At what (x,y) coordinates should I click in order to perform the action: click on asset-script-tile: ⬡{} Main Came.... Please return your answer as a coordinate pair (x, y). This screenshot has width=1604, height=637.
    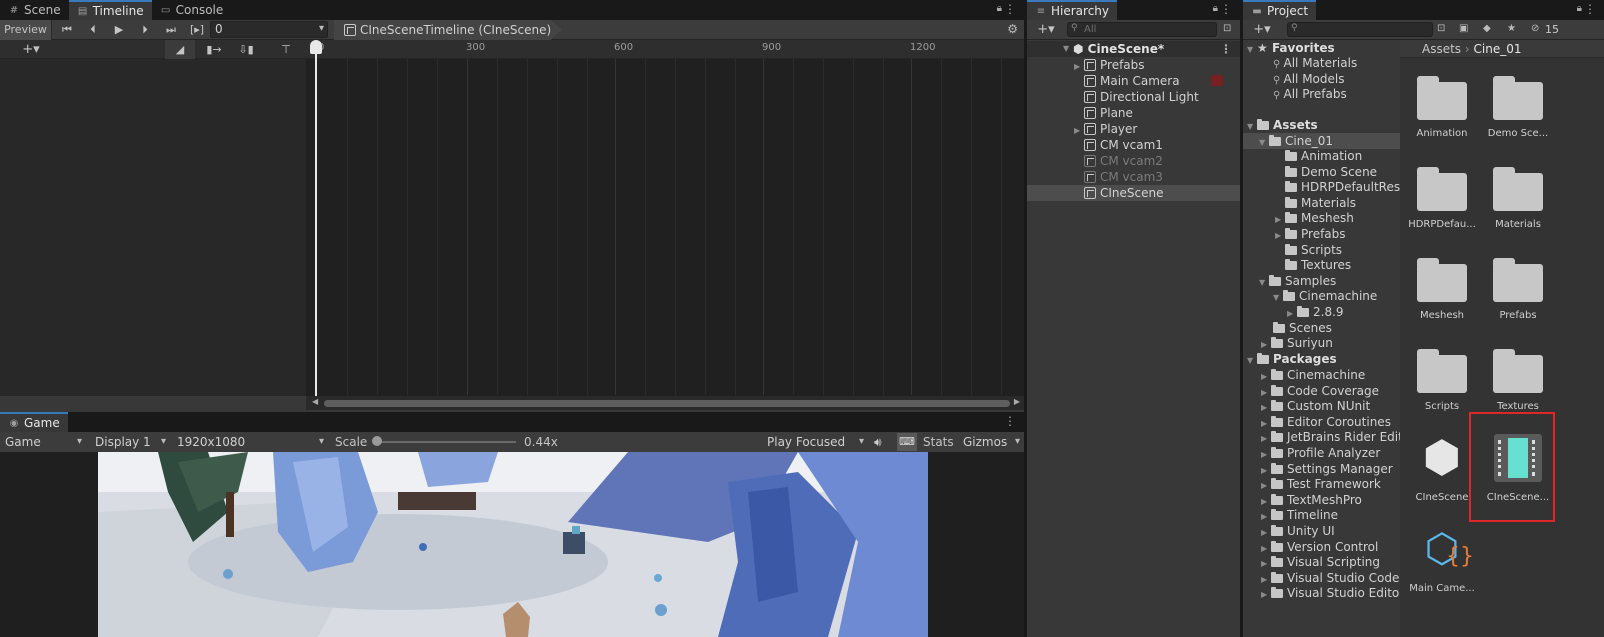
    Looking at the image, I should click on (1442, 558).